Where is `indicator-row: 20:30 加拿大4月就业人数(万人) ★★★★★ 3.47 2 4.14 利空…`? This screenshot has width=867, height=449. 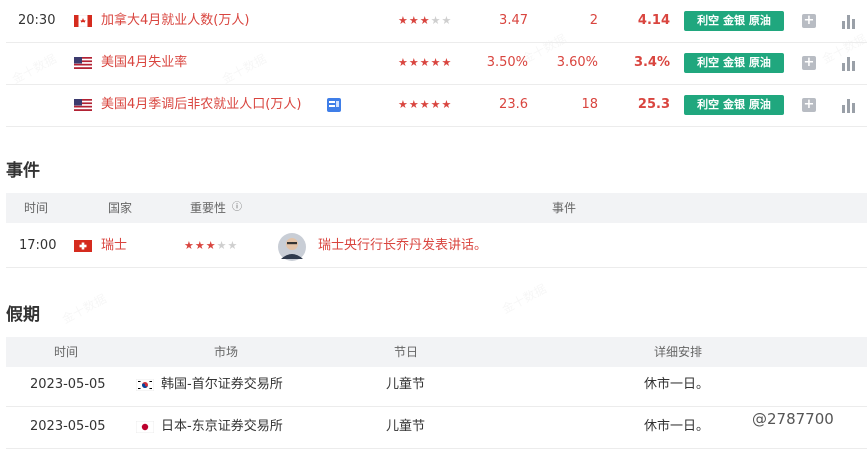
indicator-row: 20:30 加拿大4月就业人数(万人) ★★★★★ 3.47 2 4.14 利空… is located at coordinates (436, 21).